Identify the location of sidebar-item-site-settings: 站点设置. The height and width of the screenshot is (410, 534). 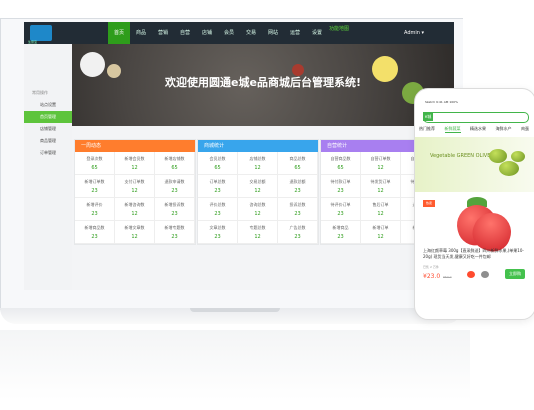
(48, 105).